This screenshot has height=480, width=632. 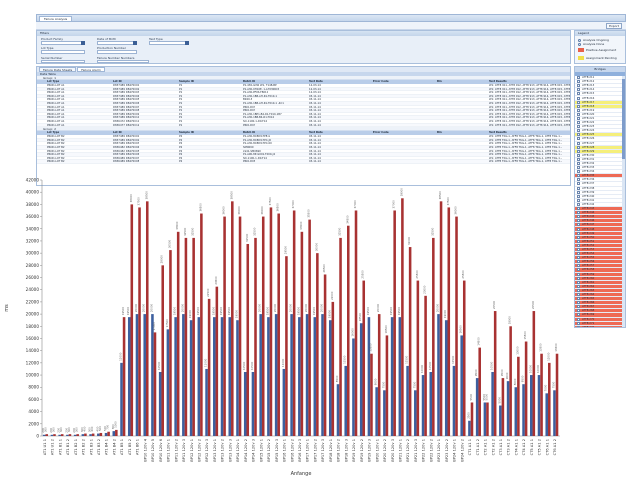 I want to click on export-button: Export, so click(x=614, y=26).